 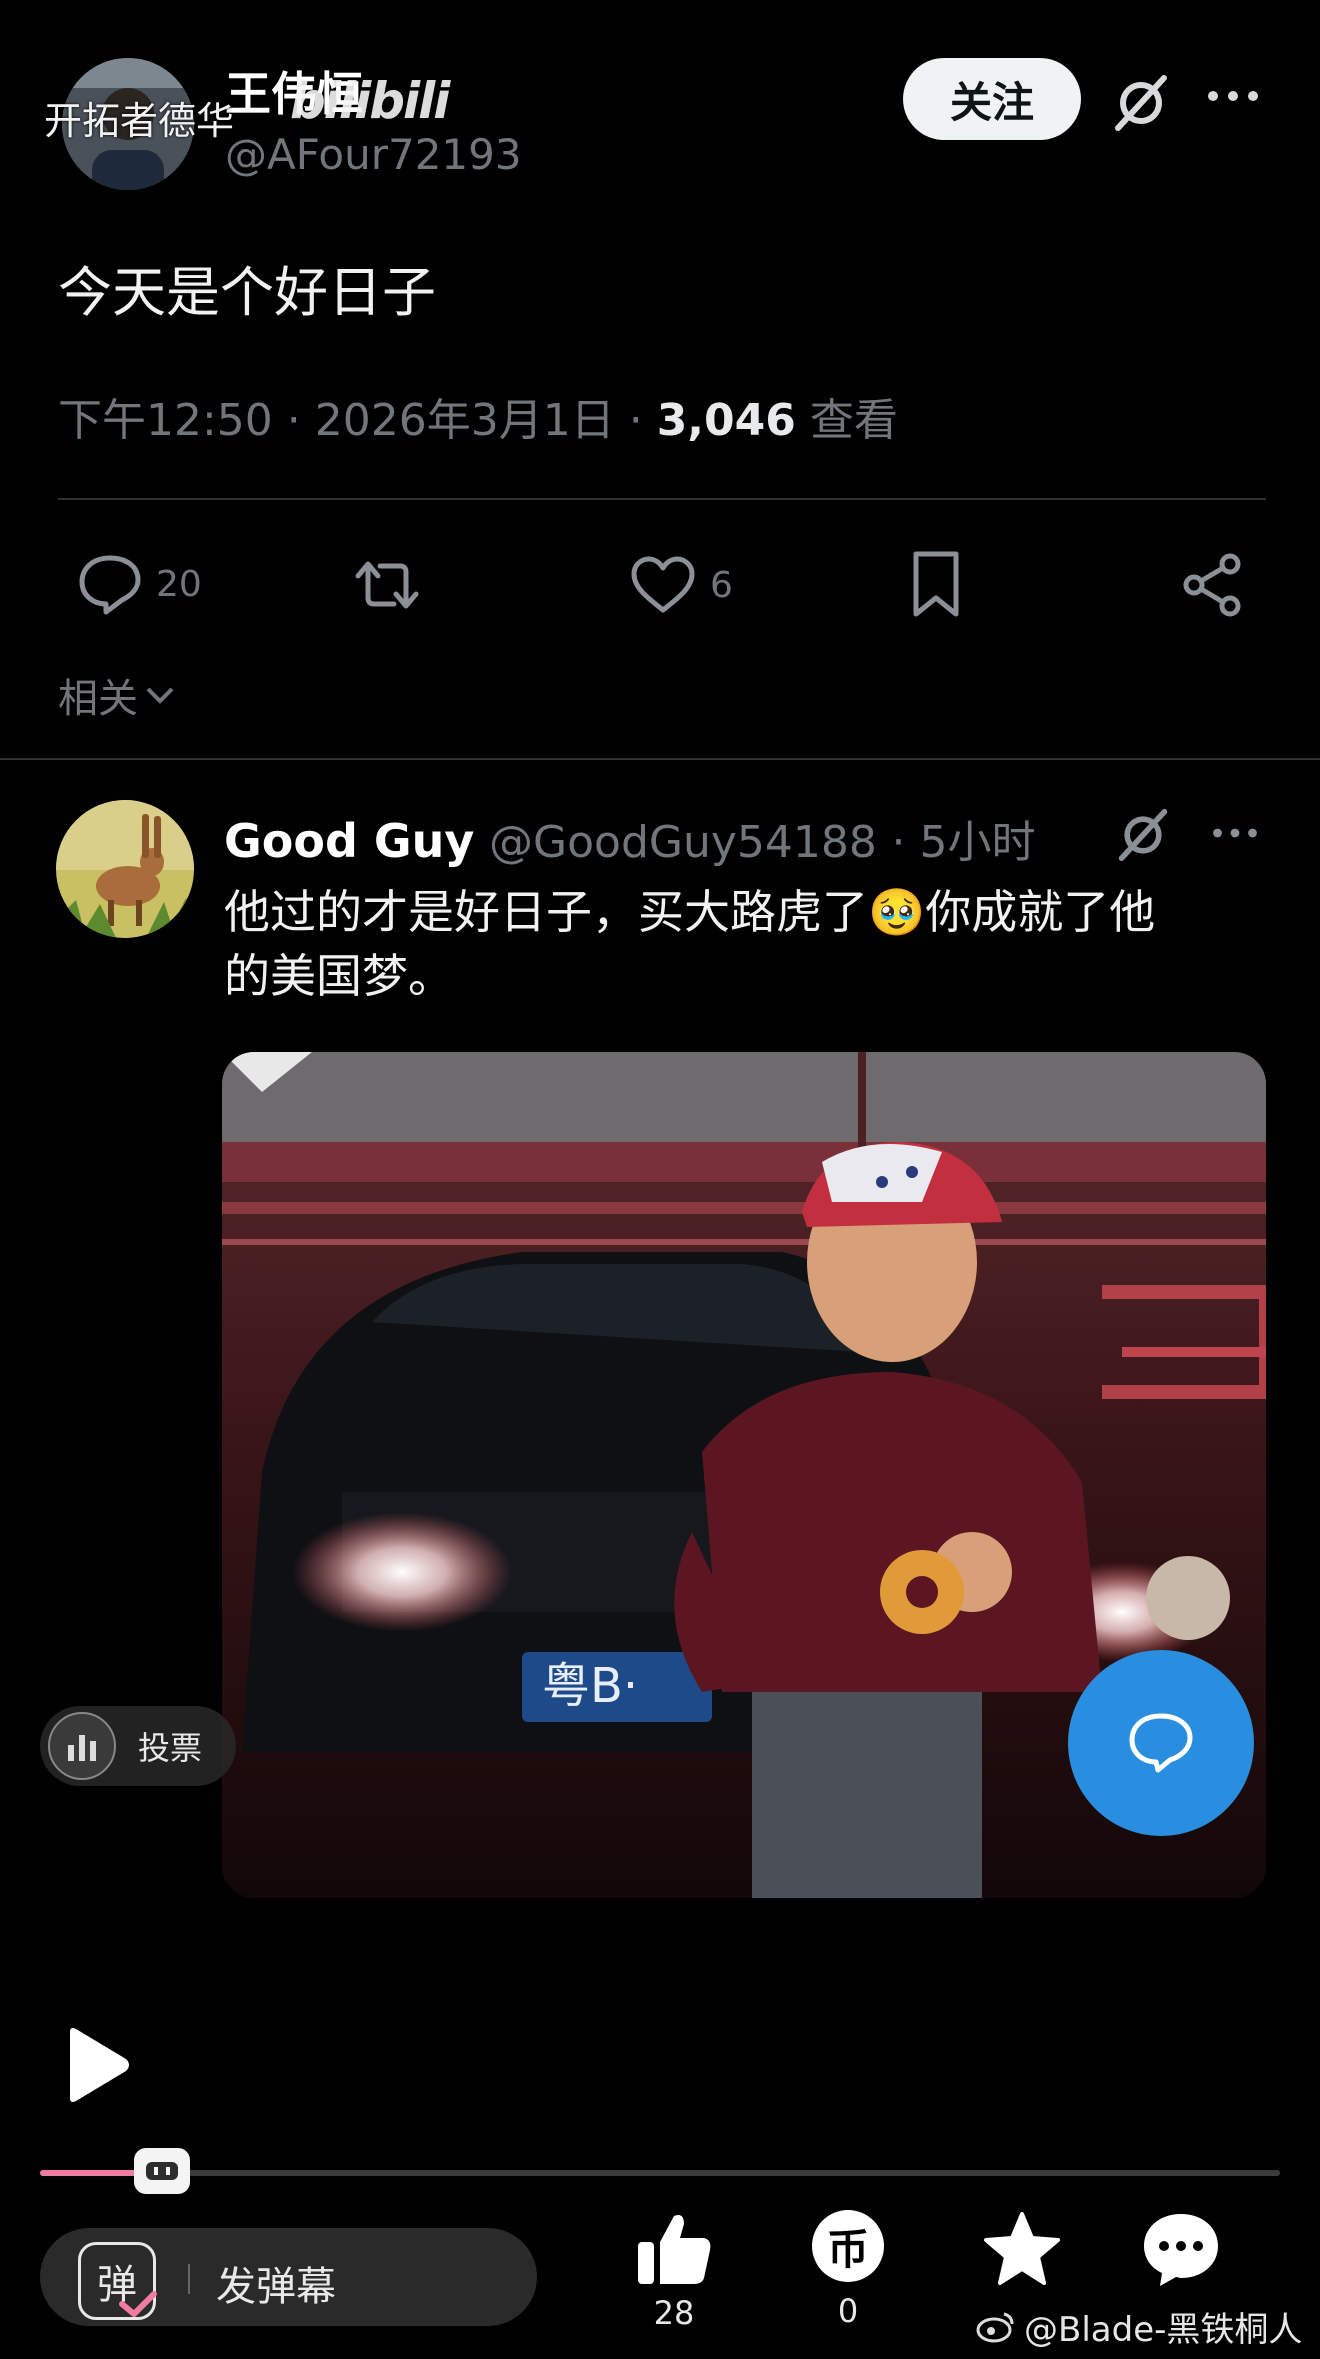 I want to click on reply-author-name: Good Guy, so click(x=349, y=841).